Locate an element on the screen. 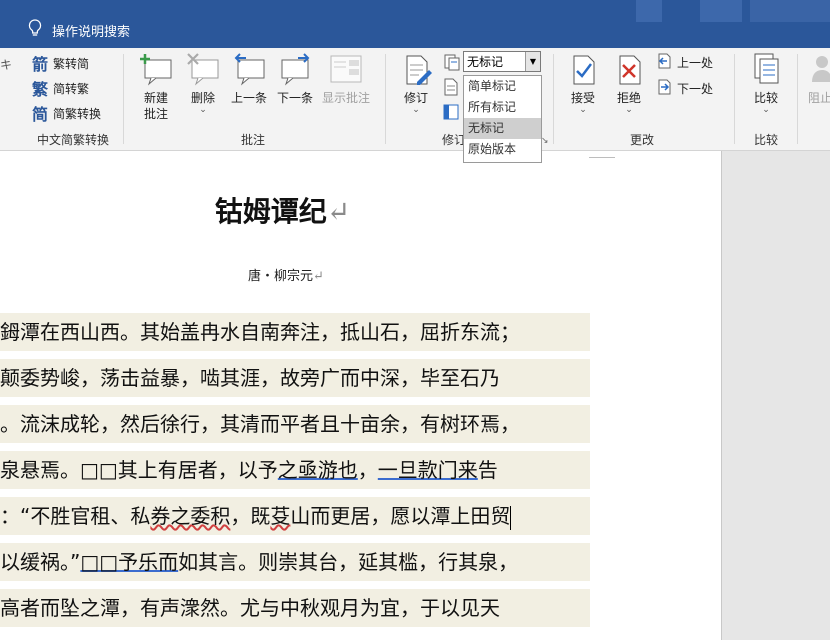 The image size is (830, 640). dialog-launcher-icon: ↘ is located at coordinates (545, 141).